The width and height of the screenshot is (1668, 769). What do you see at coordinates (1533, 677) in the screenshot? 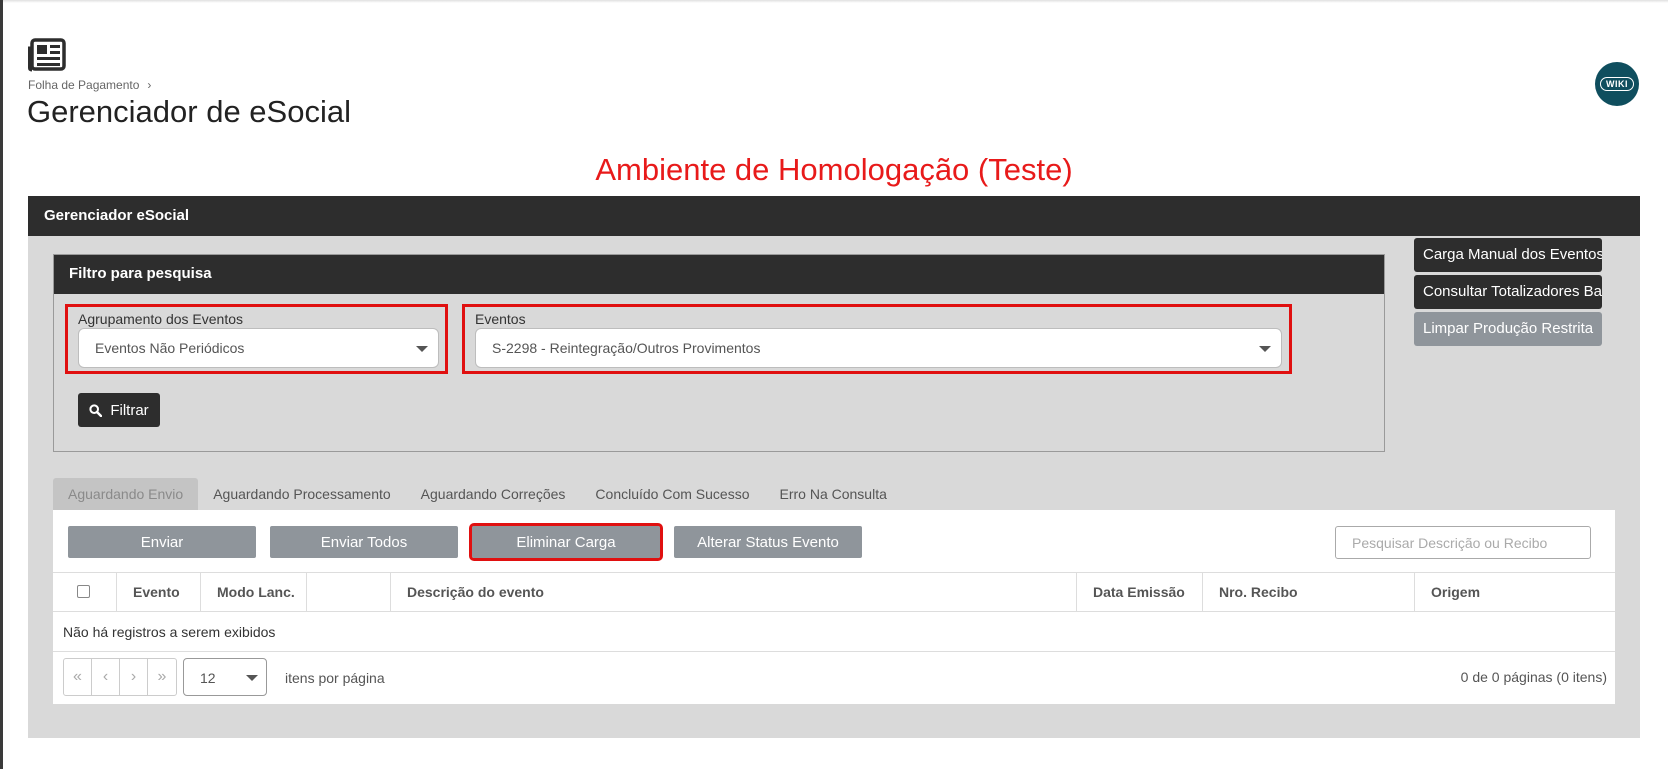
I see `pages-info: 0 de 0 páginas (0 itens)` at bounding box center [1533, 677].